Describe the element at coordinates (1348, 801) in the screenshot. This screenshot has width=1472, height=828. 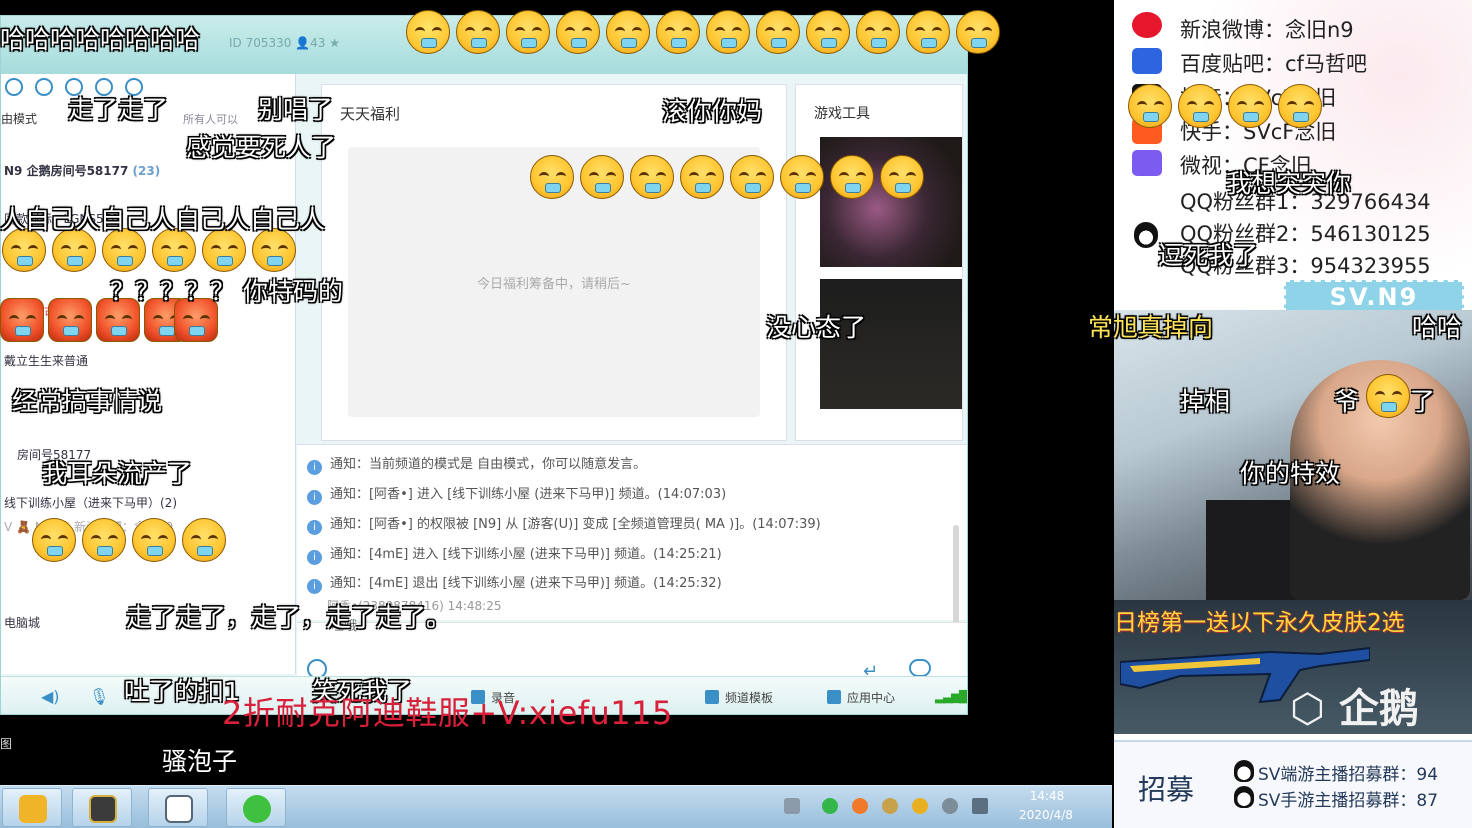
I see `recruit-row-mobile: SV手游主播招募群：87` at that location.